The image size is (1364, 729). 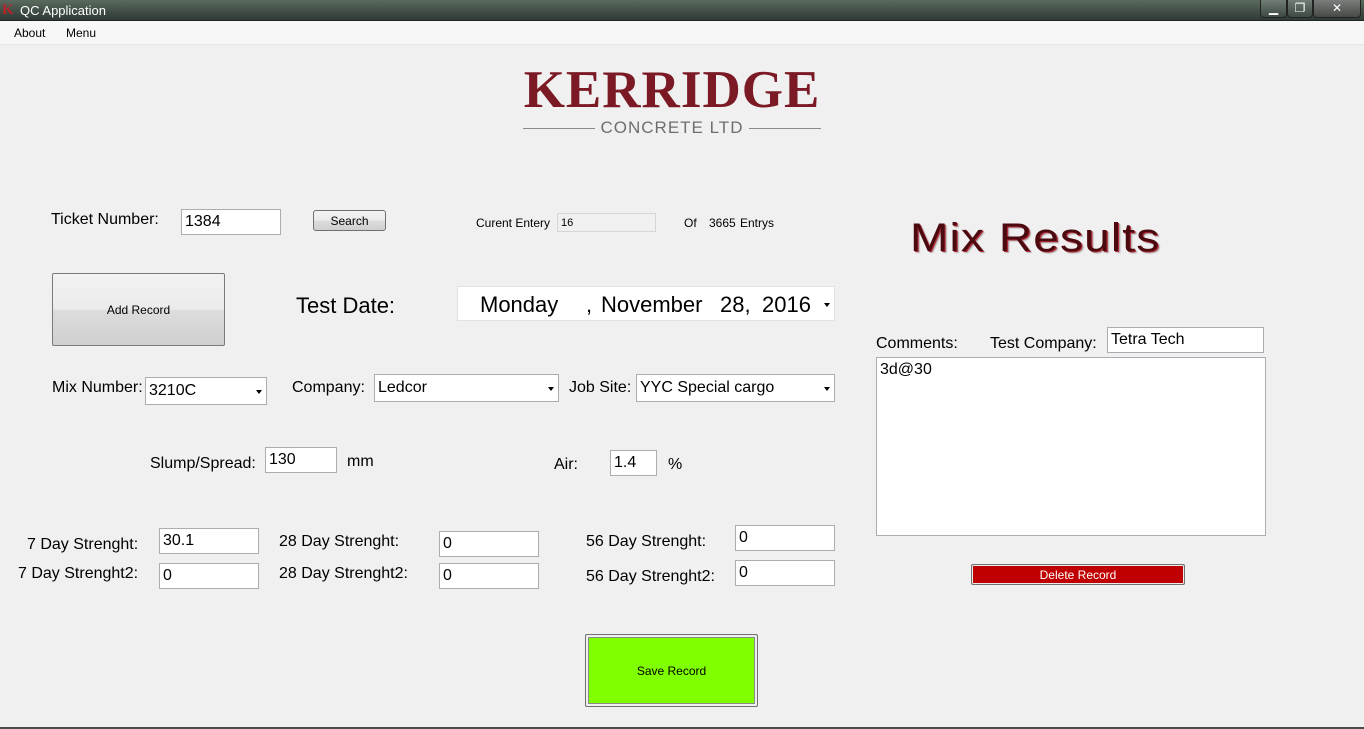 I want to click on date-month: November, so click(x=652, y=304).